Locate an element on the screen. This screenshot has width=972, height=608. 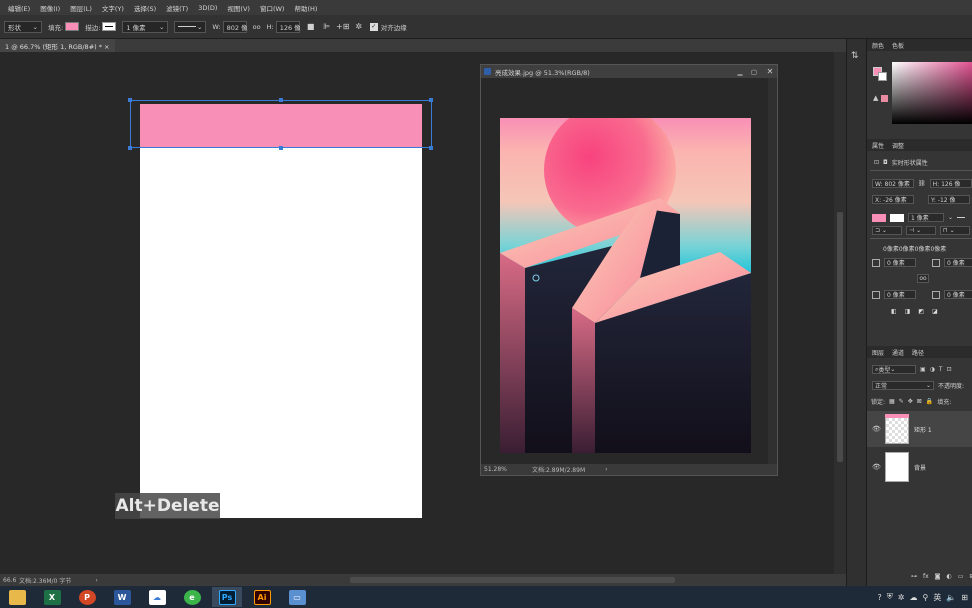
taskbar-excel: X is located at coordinates (52, 597).